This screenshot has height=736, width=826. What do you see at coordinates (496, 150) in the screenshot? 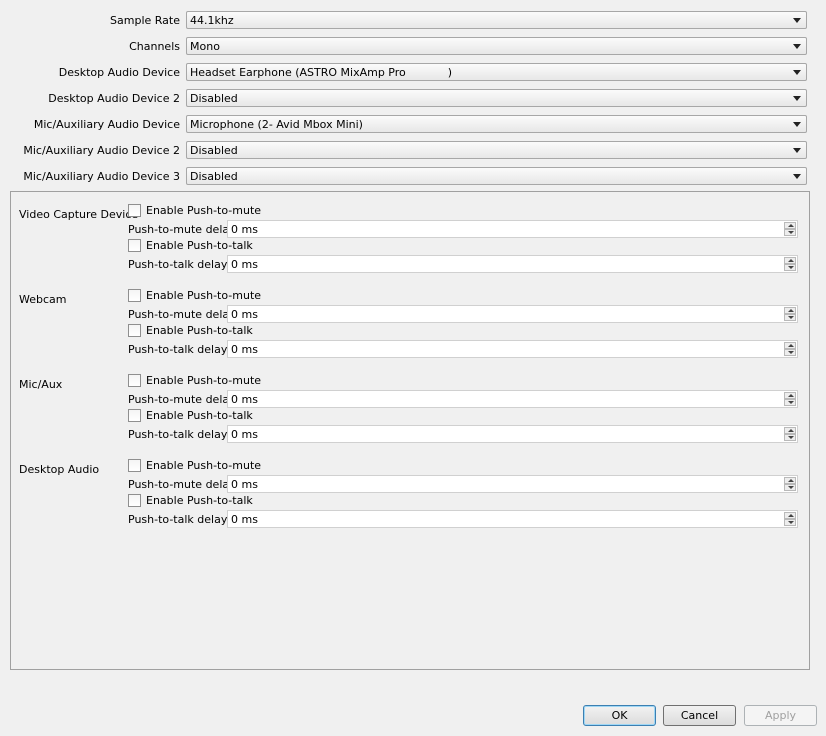
I see `mic-aux-device-2-select: Disabled` at bounding box center [496, 150].